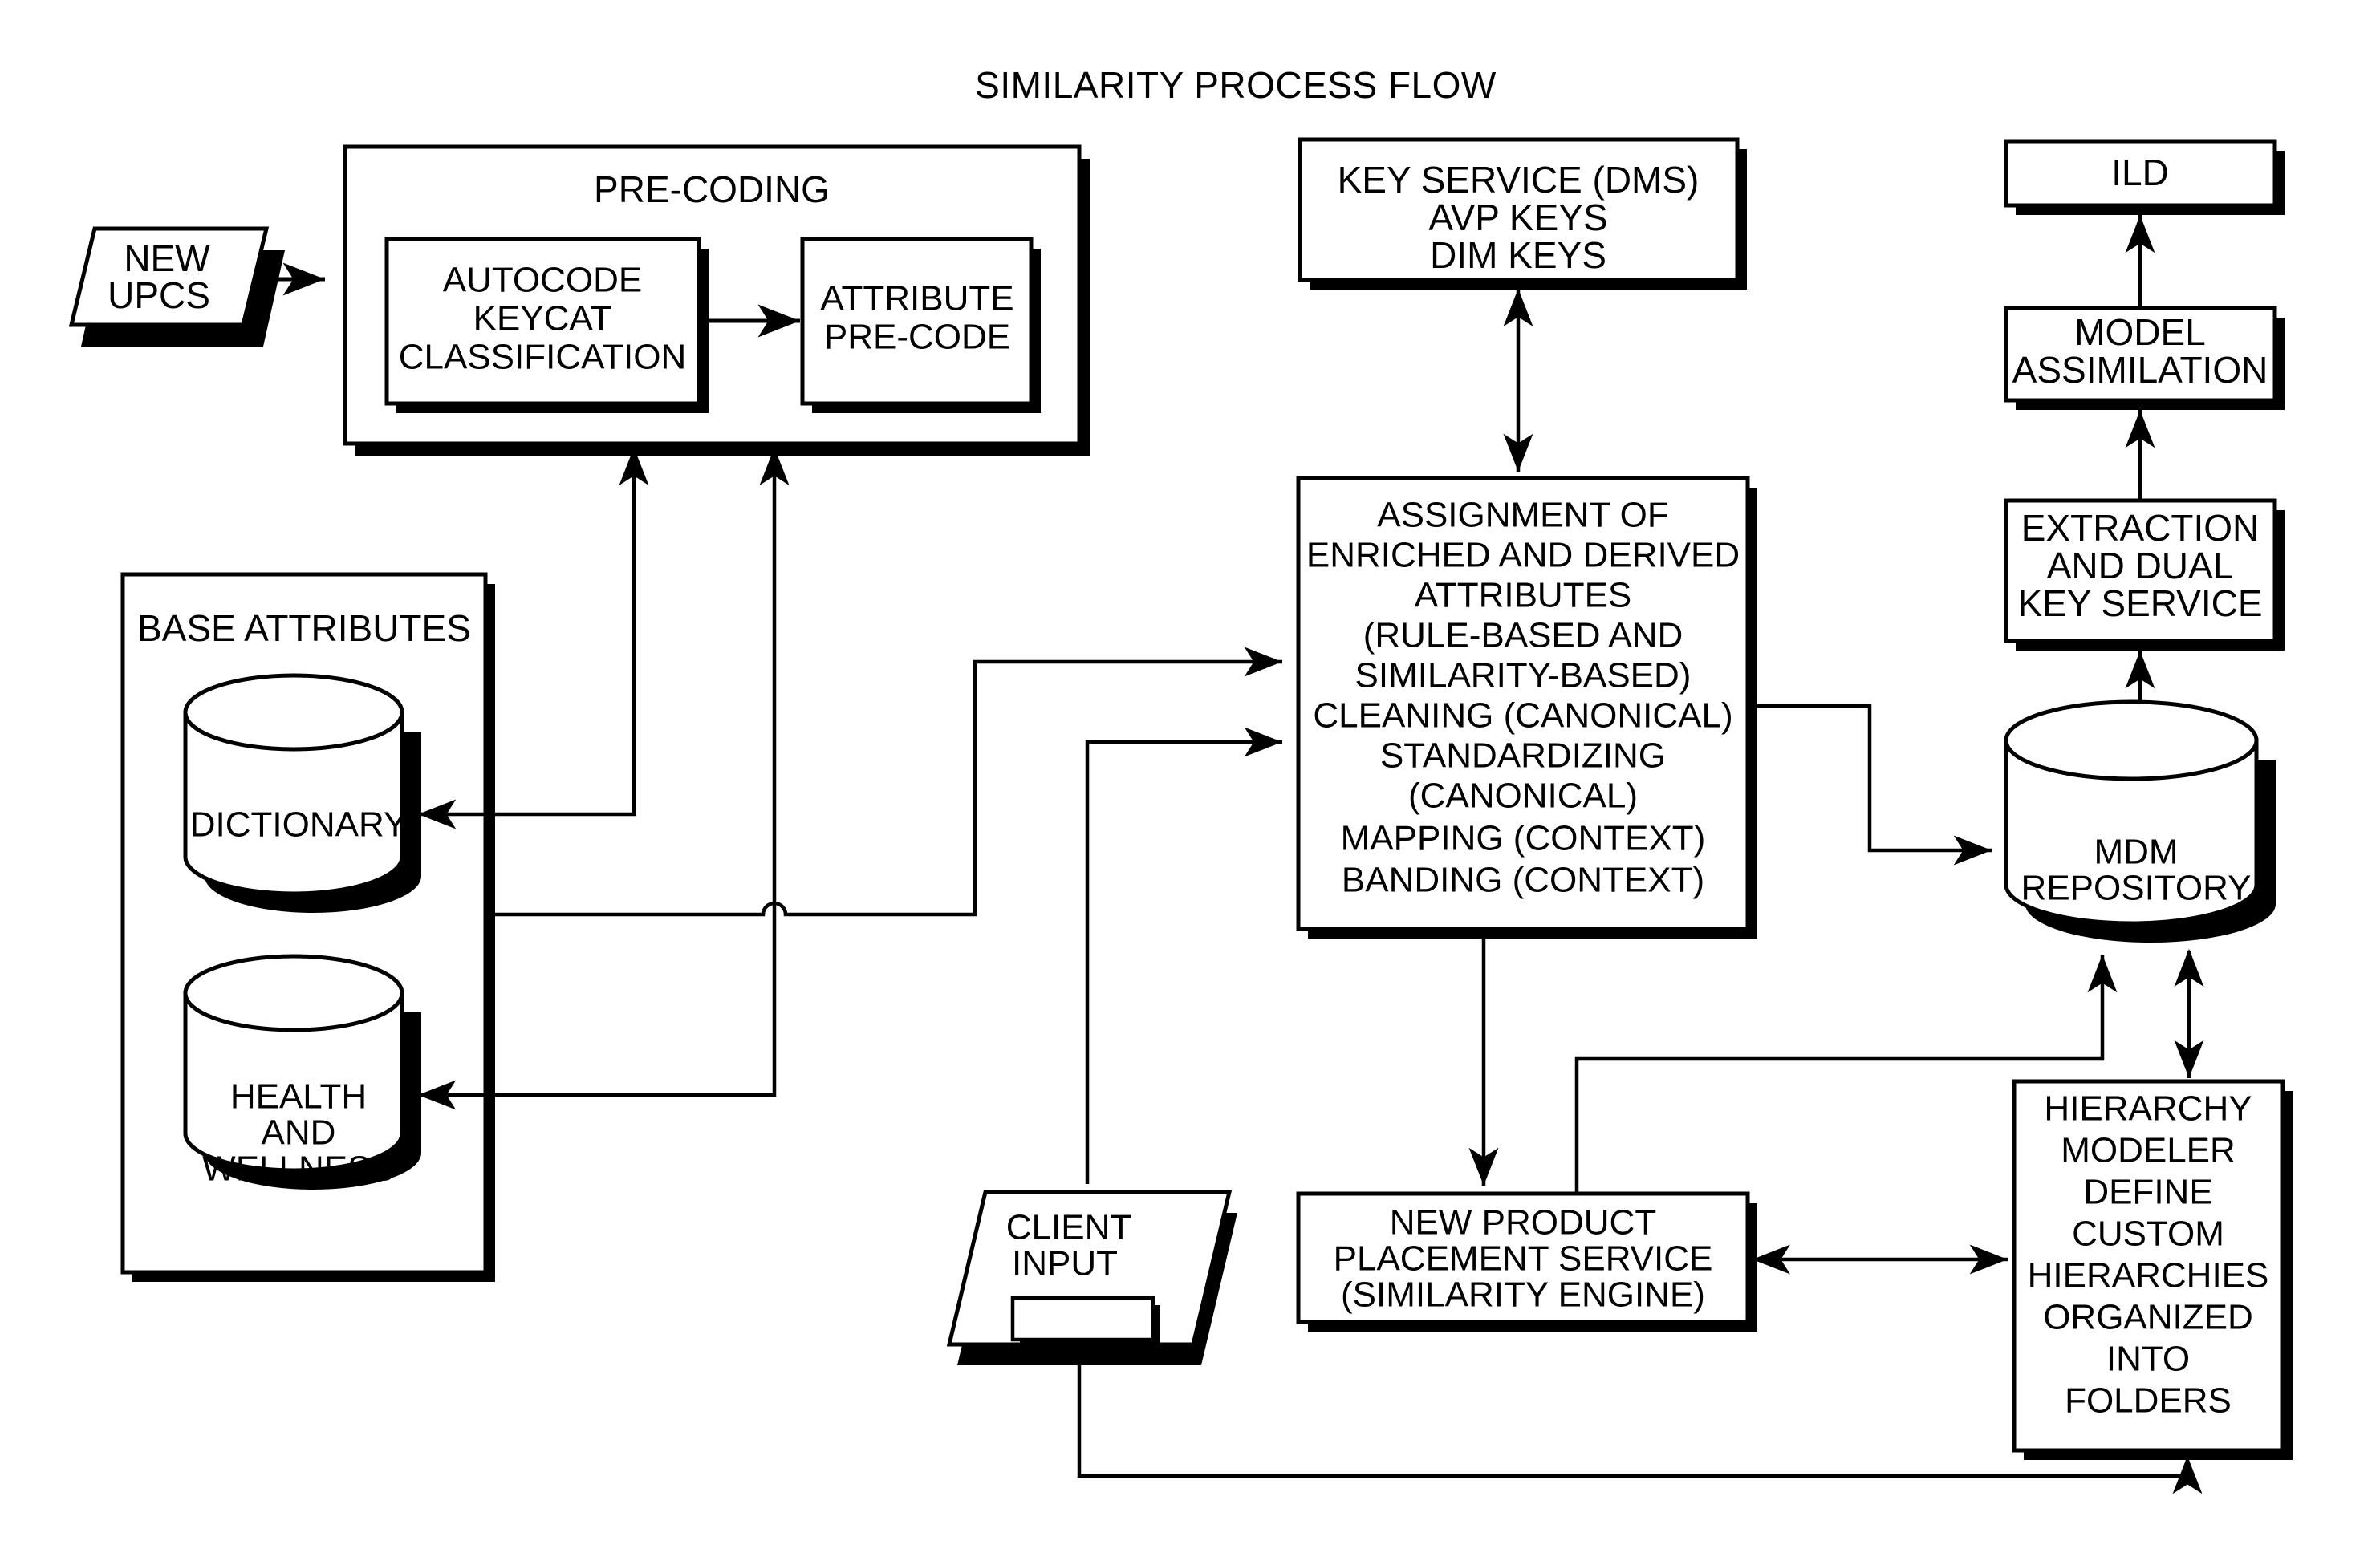 This screenshot has width=2380, height=1553. Describe the element at coordinates (1523, 515) in the screenshot. I see `assignment-line1: ASSIGNMENT OF` at that location.